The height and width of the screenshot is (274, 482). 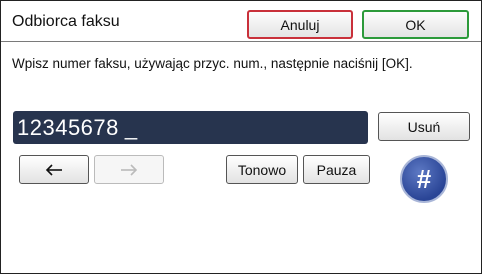 I want to click on text-cursor: _, so click(x=131, y=127).